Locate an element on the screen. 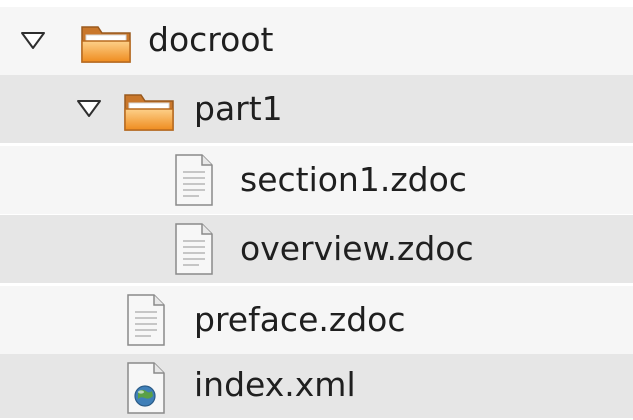 The width and height of the screenshot is (633, 420). xml-document-icon is located at coordinates (146, 390).